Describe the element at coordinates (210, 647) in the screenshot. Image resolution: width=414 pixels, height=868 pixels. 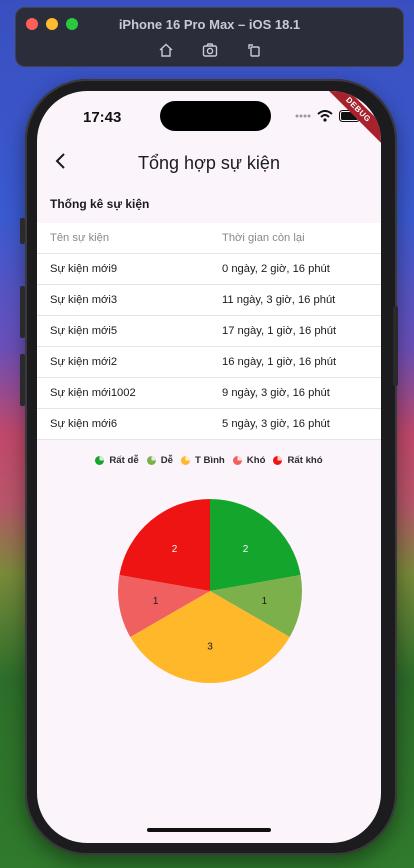
I see `pie-slice-label: 3` at that location.